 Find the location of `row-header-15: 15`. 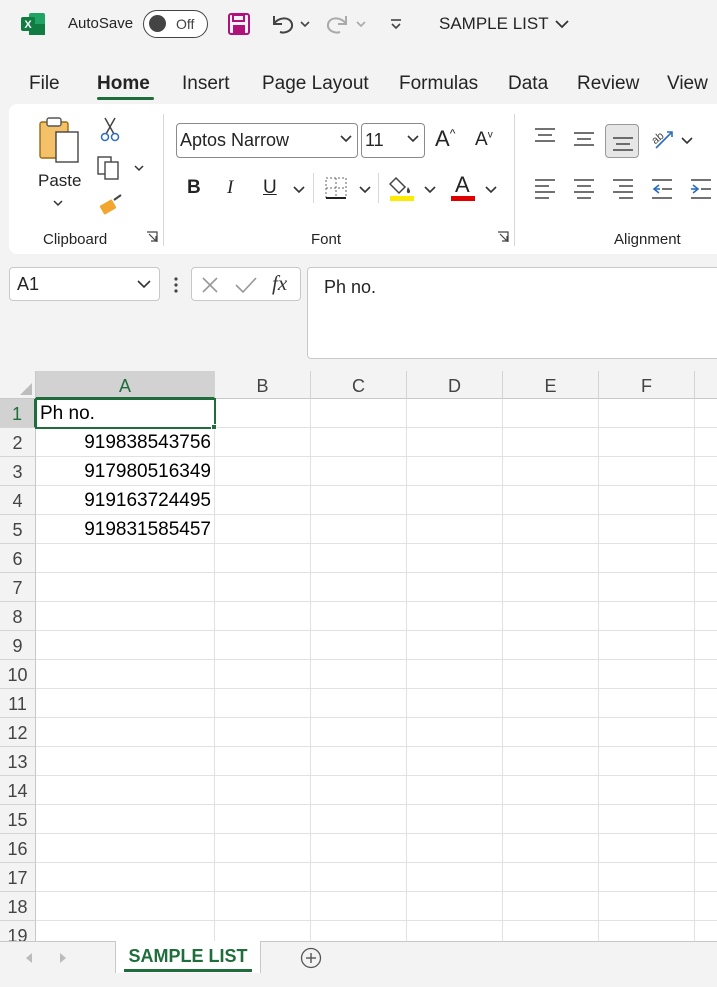

row-header-15: 15 is located at coordinates (18, 819).